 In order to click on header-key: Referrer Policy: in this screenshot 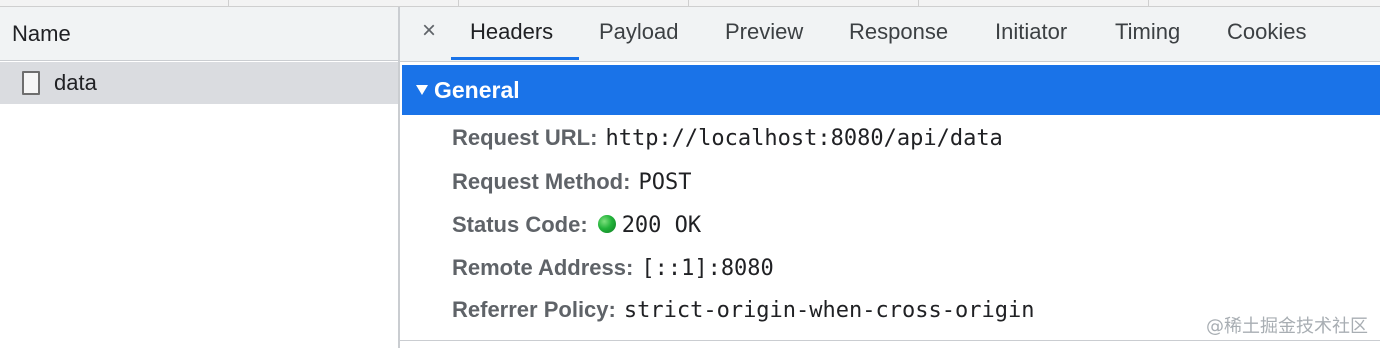, I will do `click(534, 309)`.